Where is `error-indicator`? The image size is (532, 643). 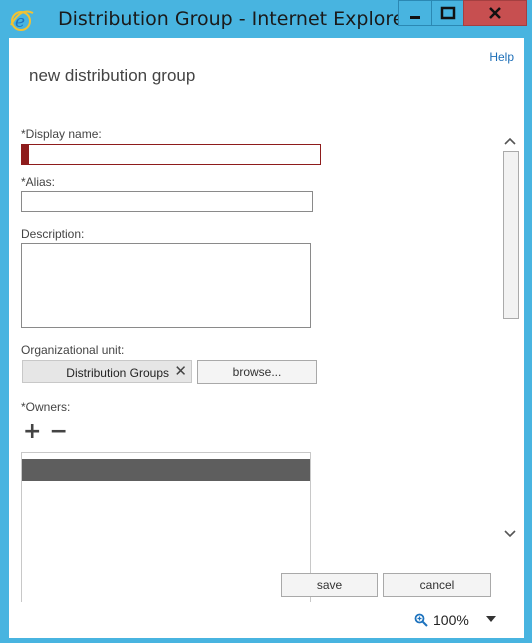
error-indicator is located at coordinates (25, 154).